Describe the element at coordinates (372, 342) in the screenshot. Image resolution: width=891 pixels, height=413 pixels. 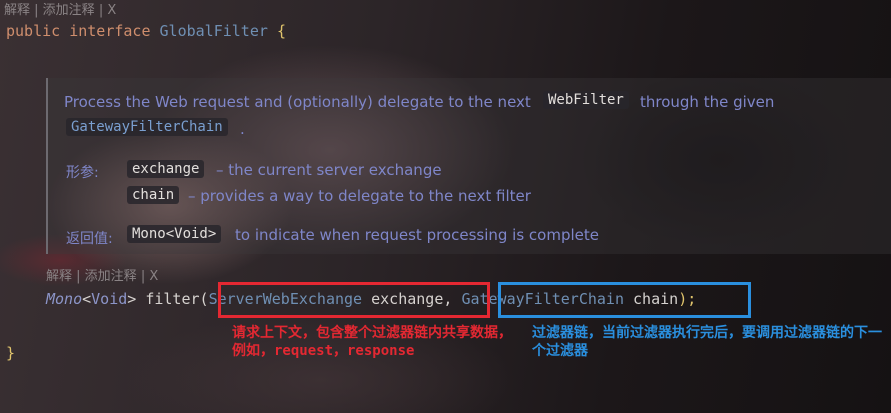
I see `red-annotation-note: 请求上下文，包含整个过滤器链内共享数据，例如，request，response` at that location.